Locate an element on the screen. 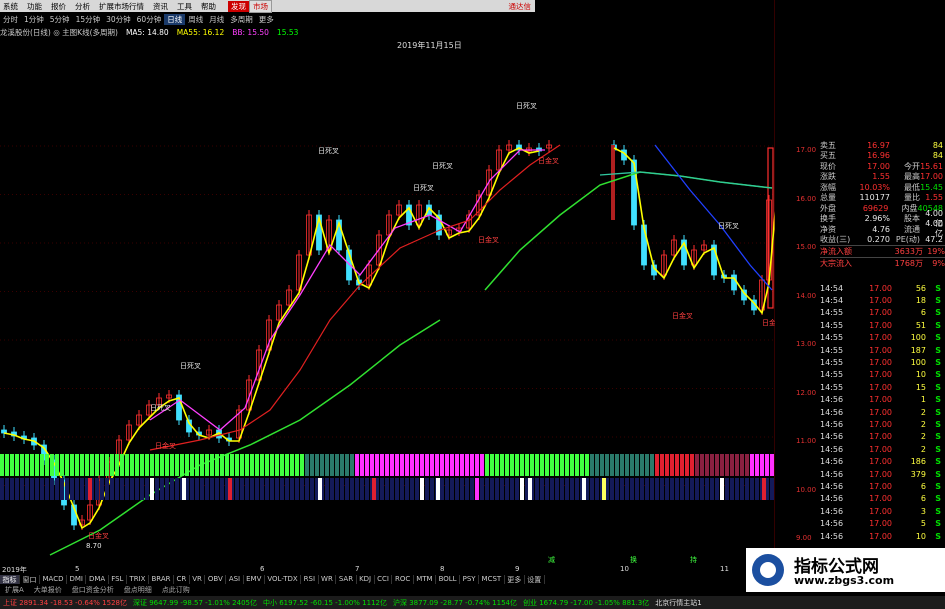 The width and height of the screenshot is (945, 609). golden-cross-label: 日金叉 is located at coordinates (682, 315).